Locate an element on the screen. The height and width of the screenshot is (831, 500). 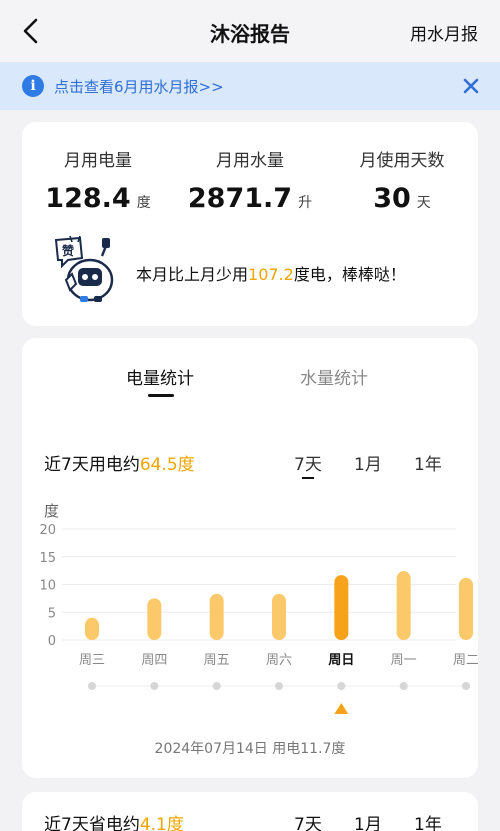
selected-marker-icon is located at coordinates (341, 708).